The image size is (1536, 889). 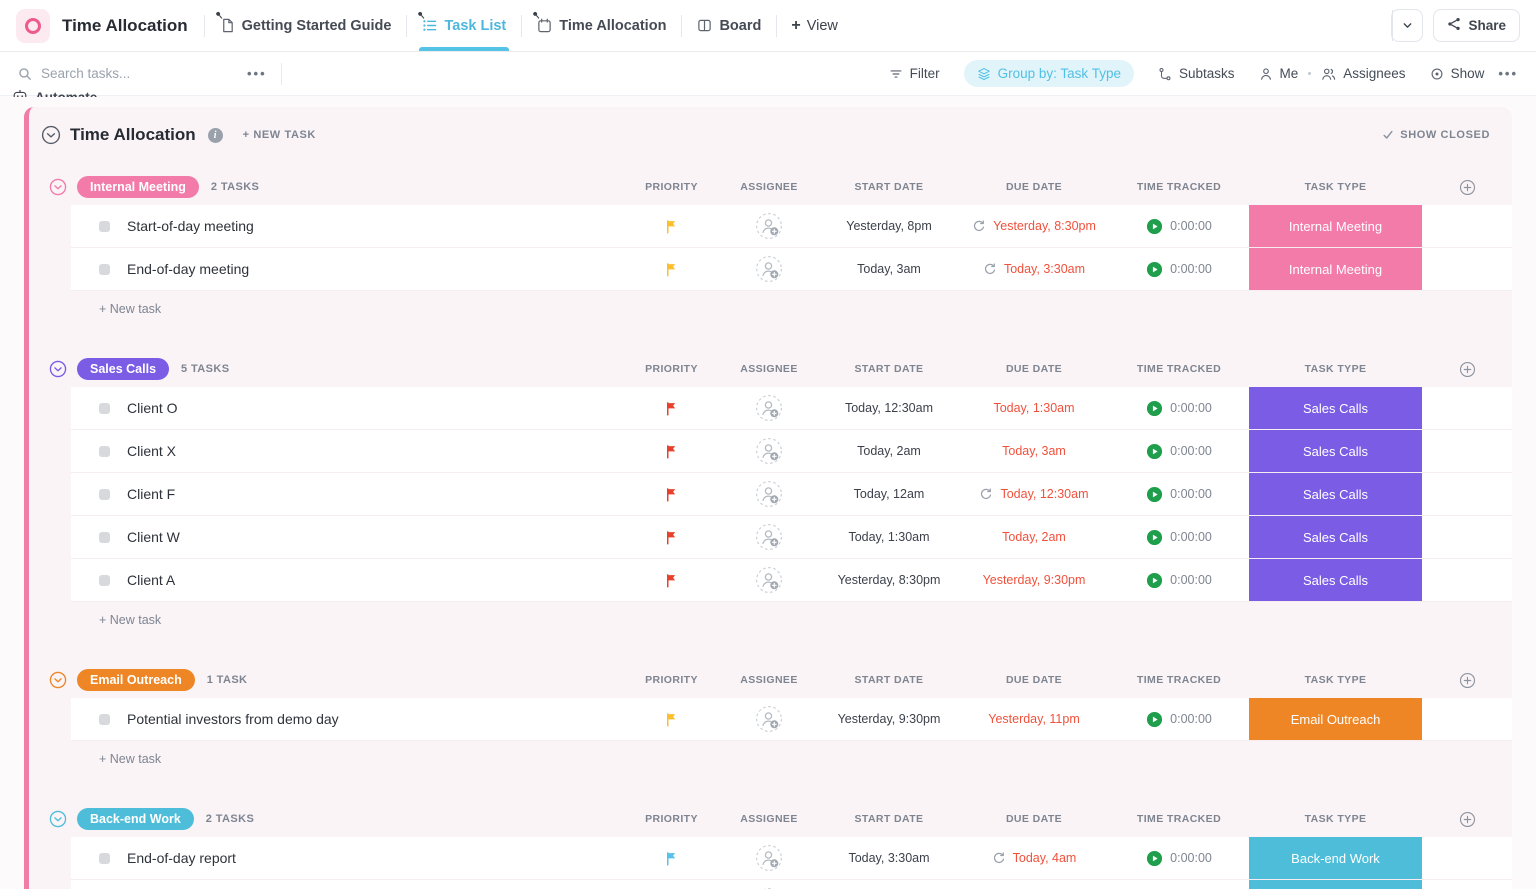 What do you see at coordinates (464, 25) in the screenshot?
I see `tab-task-list: Task List` at bounding box center [464, 25].